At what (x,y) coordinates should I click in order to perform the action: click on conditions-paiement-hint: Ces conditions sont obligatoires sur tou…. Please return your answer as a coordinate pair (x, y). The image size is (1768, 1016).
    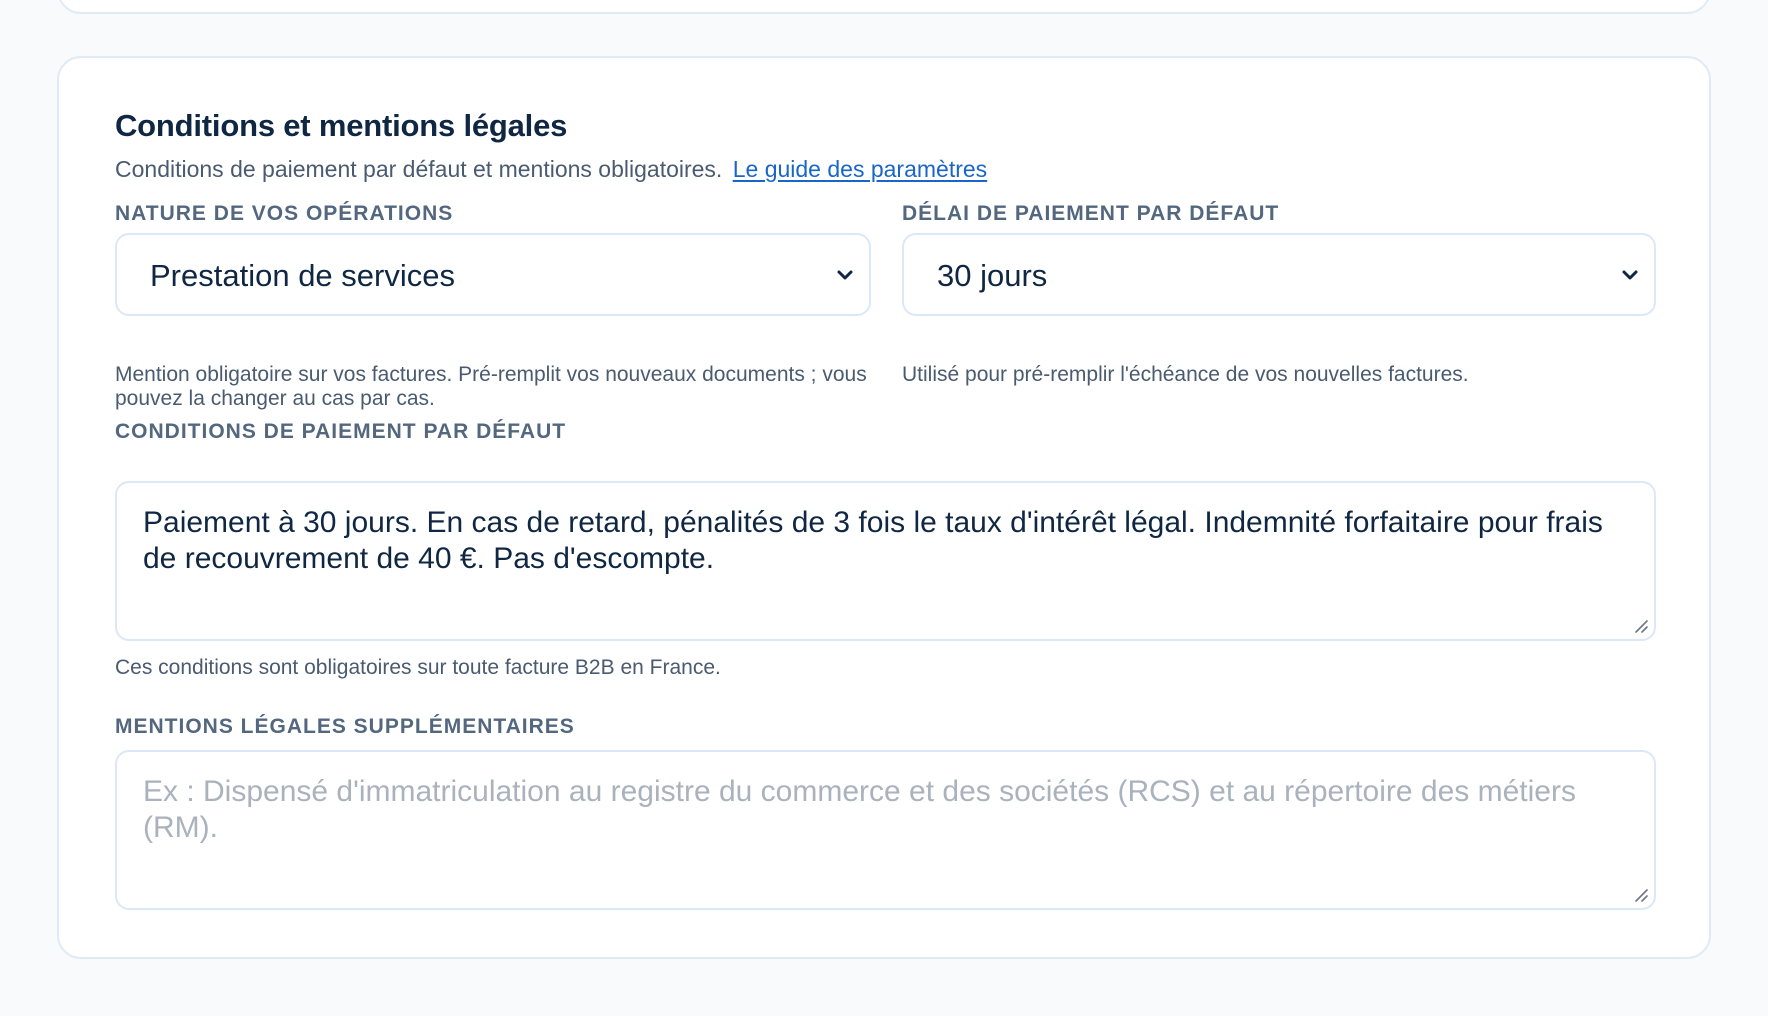
    Looking at the image, I should click on (418, 667).